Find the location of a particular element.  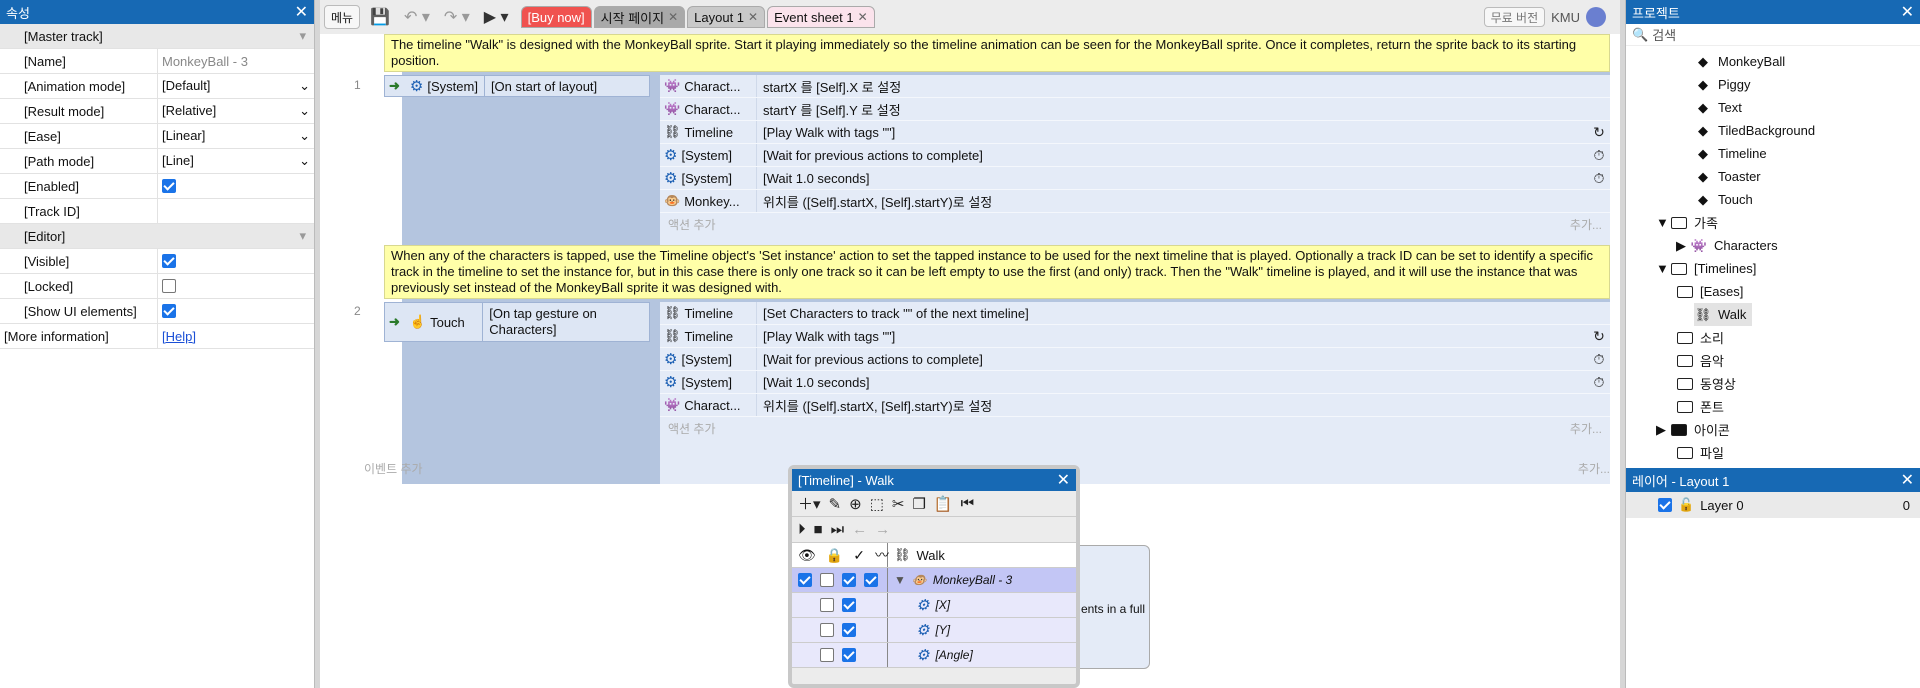

lock-icon: 🔒 is located at coordinates (834, 555).